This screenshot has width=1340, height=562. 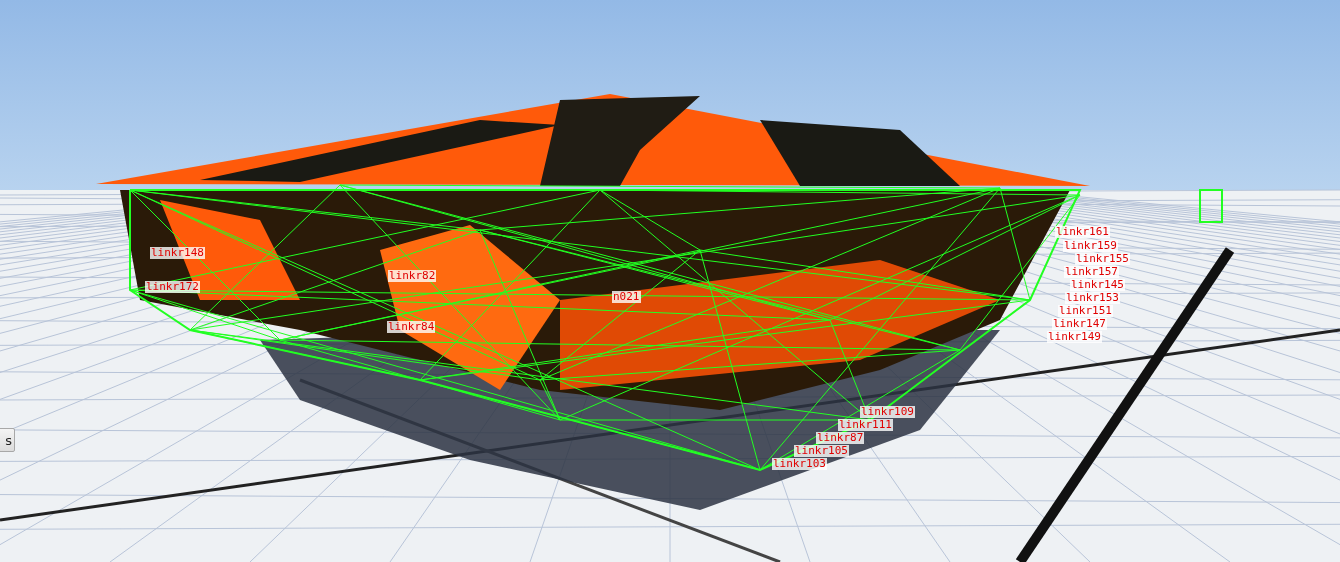 What do you see at coordinates (1090, 246) in the screenshot?
I see `node-label: linkr159` at bounding box center [1090, 246].